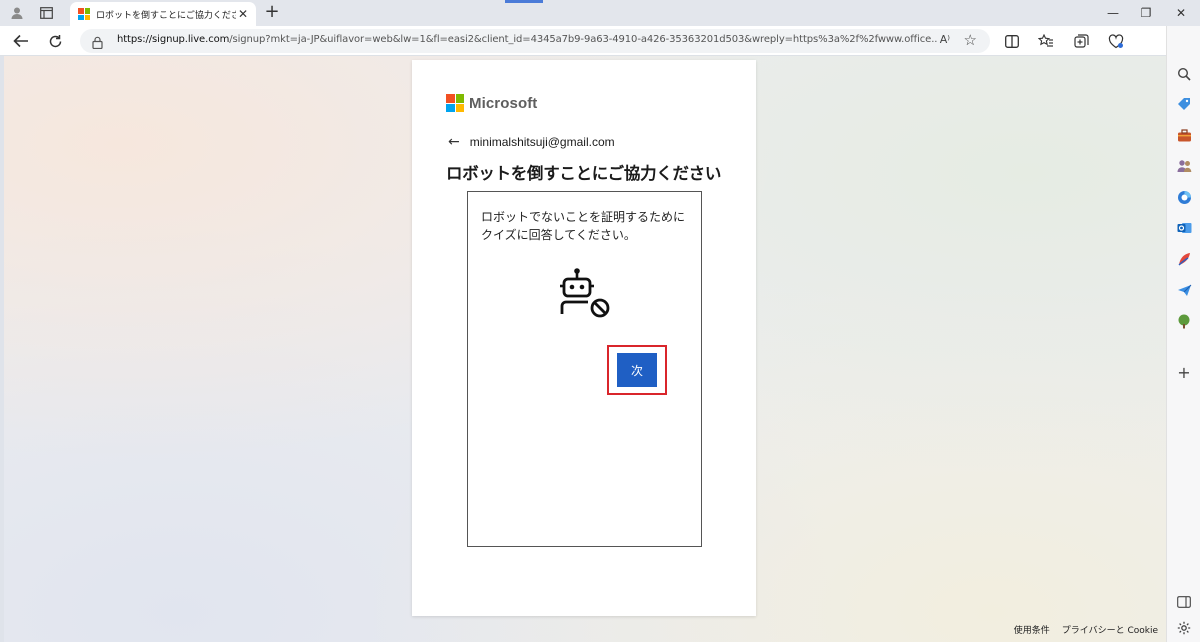 The image size is (1200, 642). I want to click on expand-icon, so click(1184, 602).